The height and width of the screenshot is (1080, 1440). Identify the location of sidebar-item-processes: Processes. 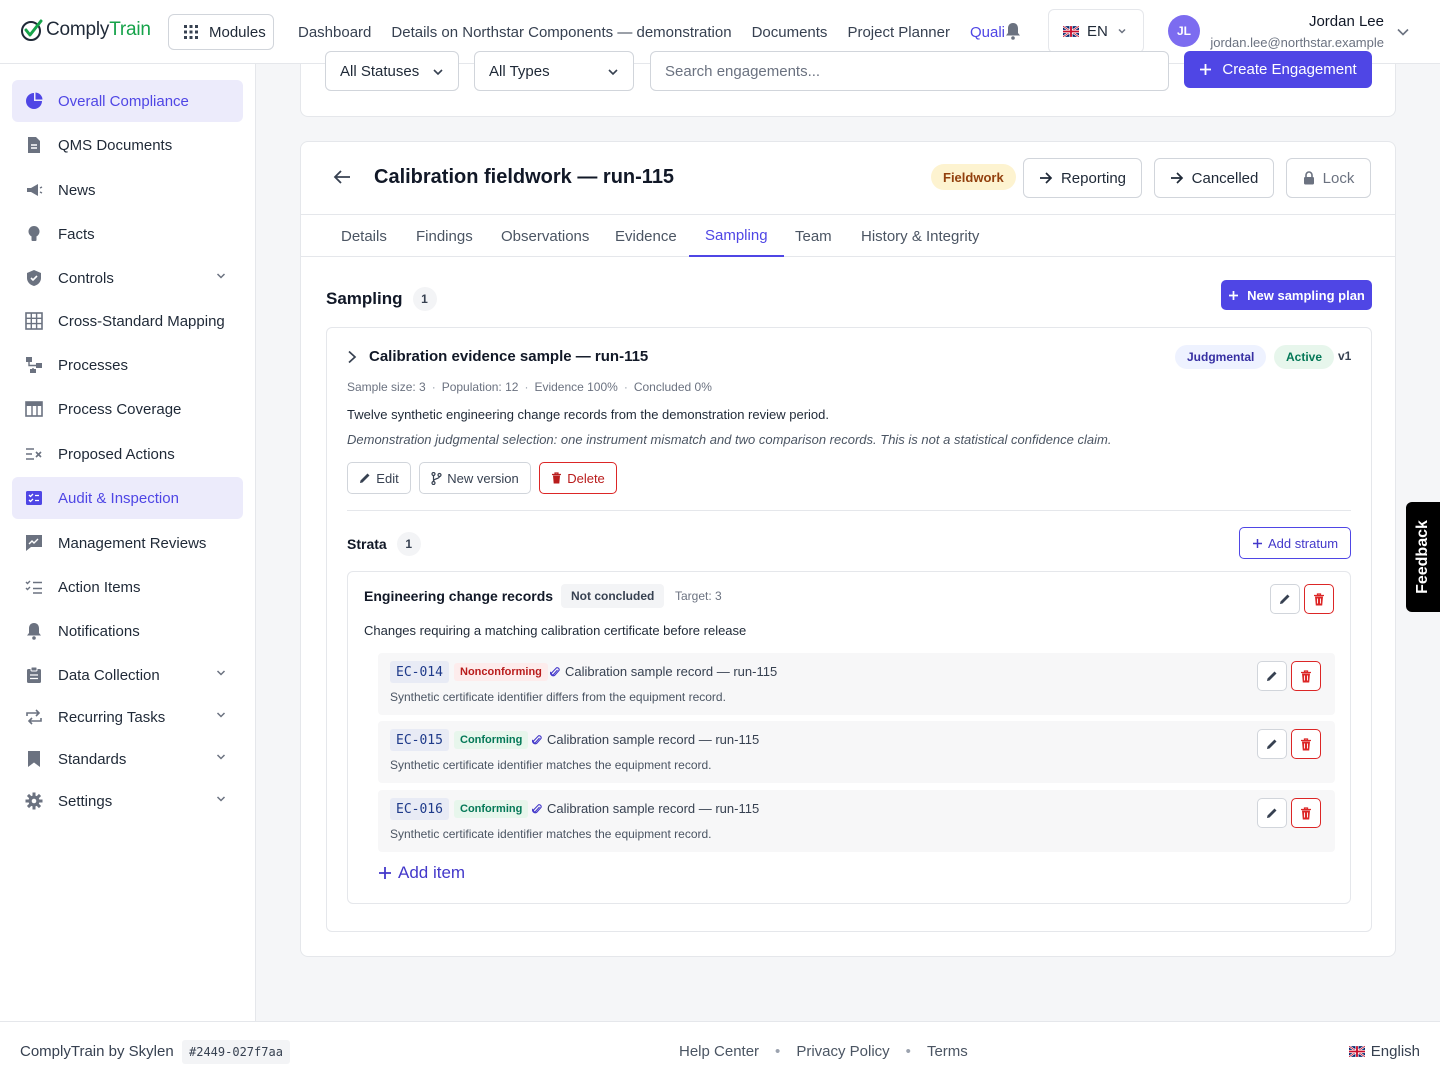
(127, 365).